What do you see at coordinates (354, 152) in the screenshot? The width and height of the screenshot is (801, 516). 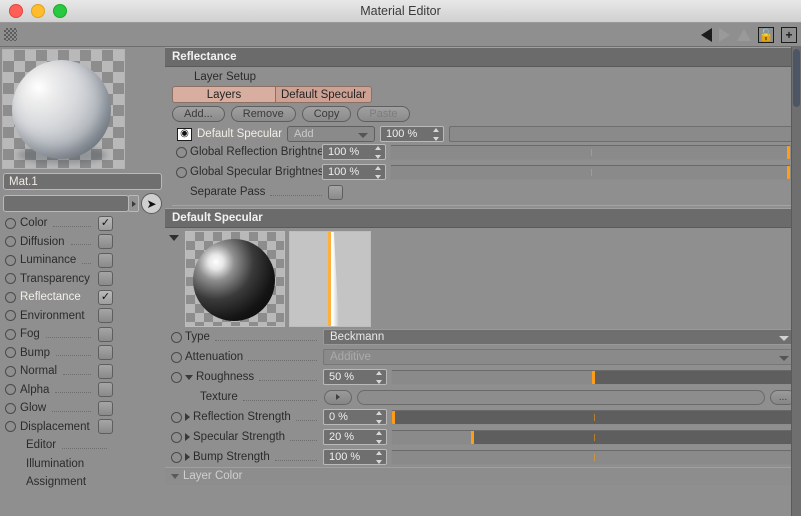 I see `input-global-reflection-brightness: 100 %` at bounding box center [354, 152].